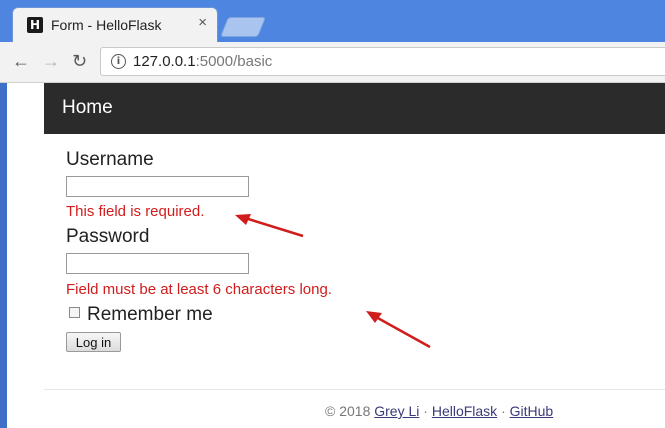 The image size is (665, 428). I want to click on arrow-username-error, so click(269, 226).